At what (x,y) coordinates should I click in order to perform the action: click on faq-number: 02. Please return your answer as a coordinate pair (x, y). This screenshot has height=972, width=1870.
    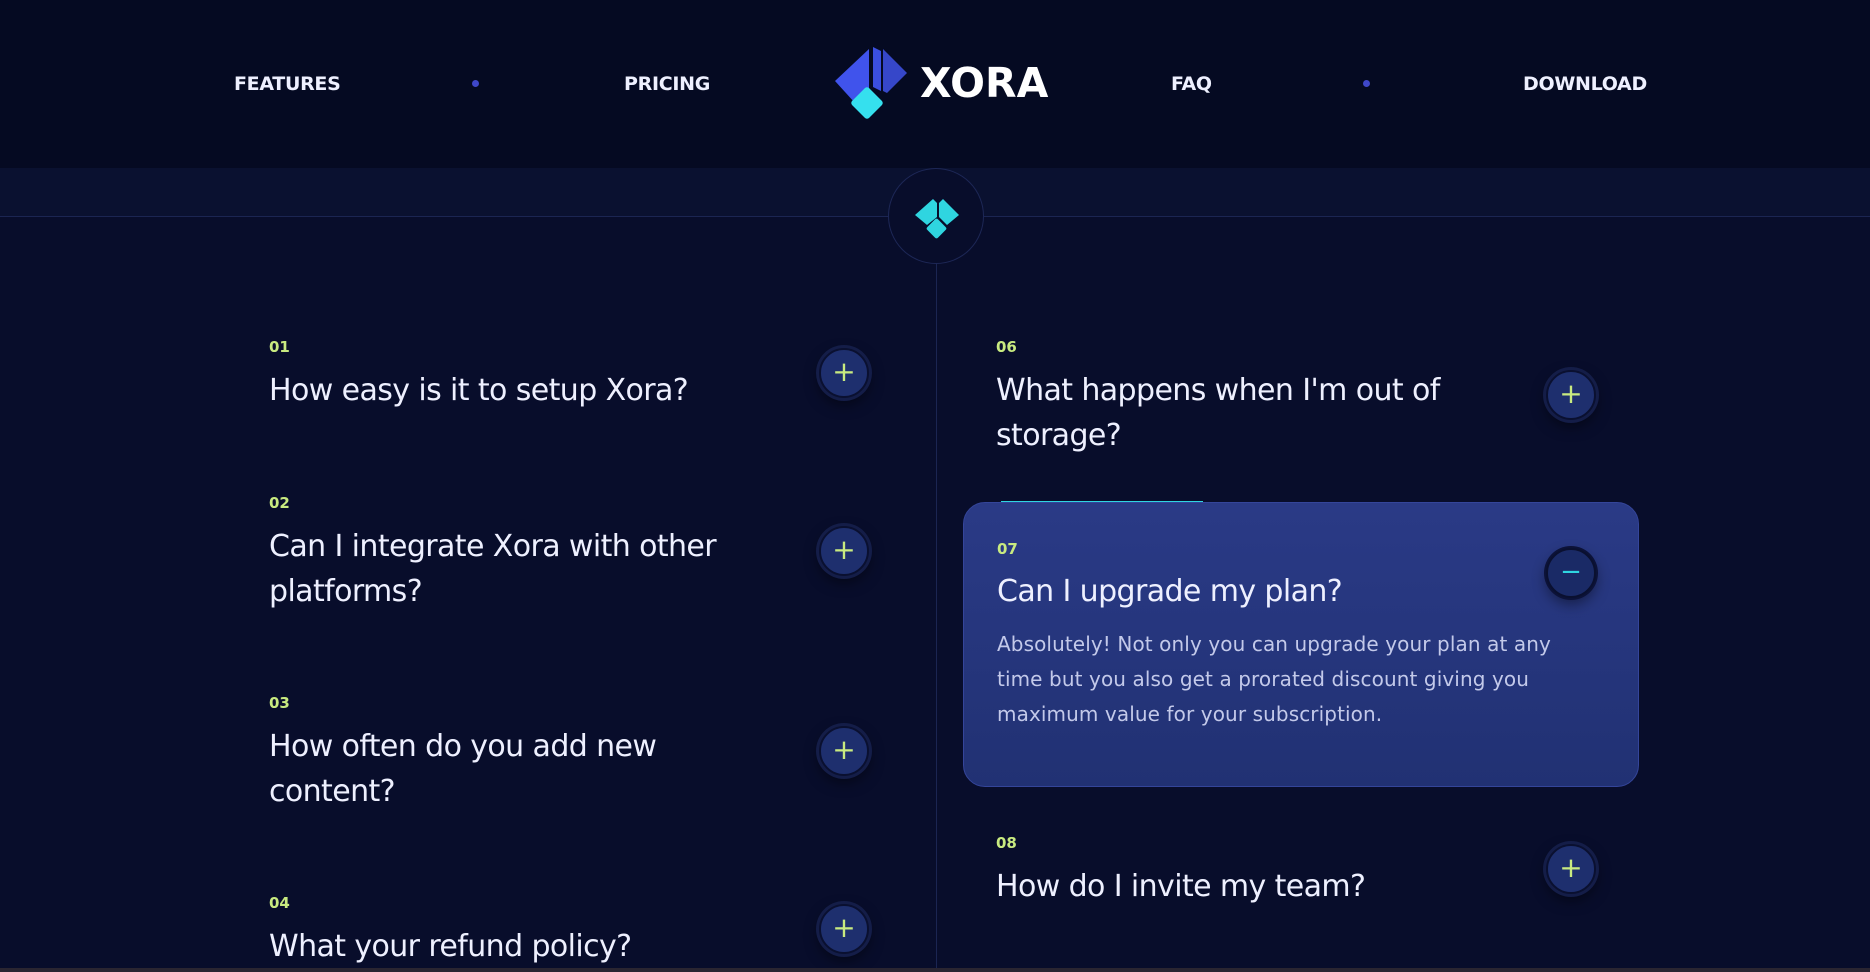
    Looking at the image, I should click on (279, 503).